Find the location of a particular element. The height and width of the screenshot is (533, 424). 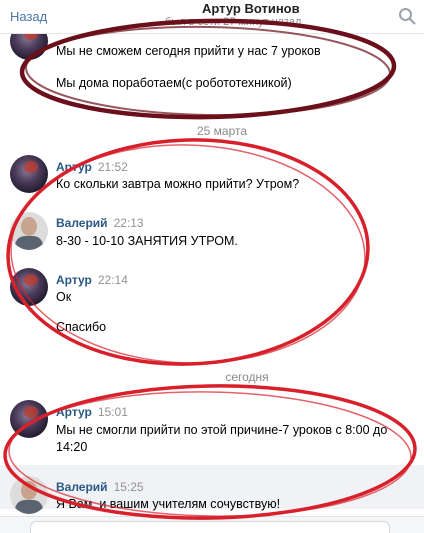

message-time: 22:13 is located at coordinates (128, 223).